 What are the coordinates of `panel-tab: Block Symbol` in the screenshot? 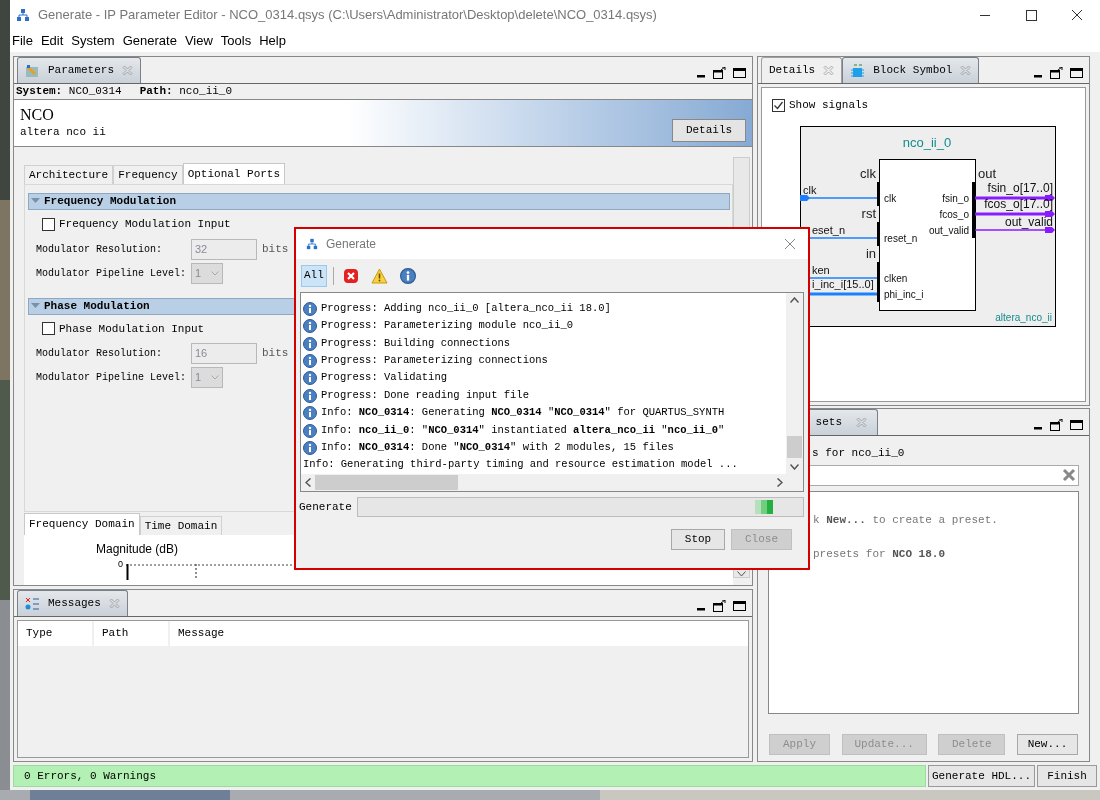 It's located at (911, 70).